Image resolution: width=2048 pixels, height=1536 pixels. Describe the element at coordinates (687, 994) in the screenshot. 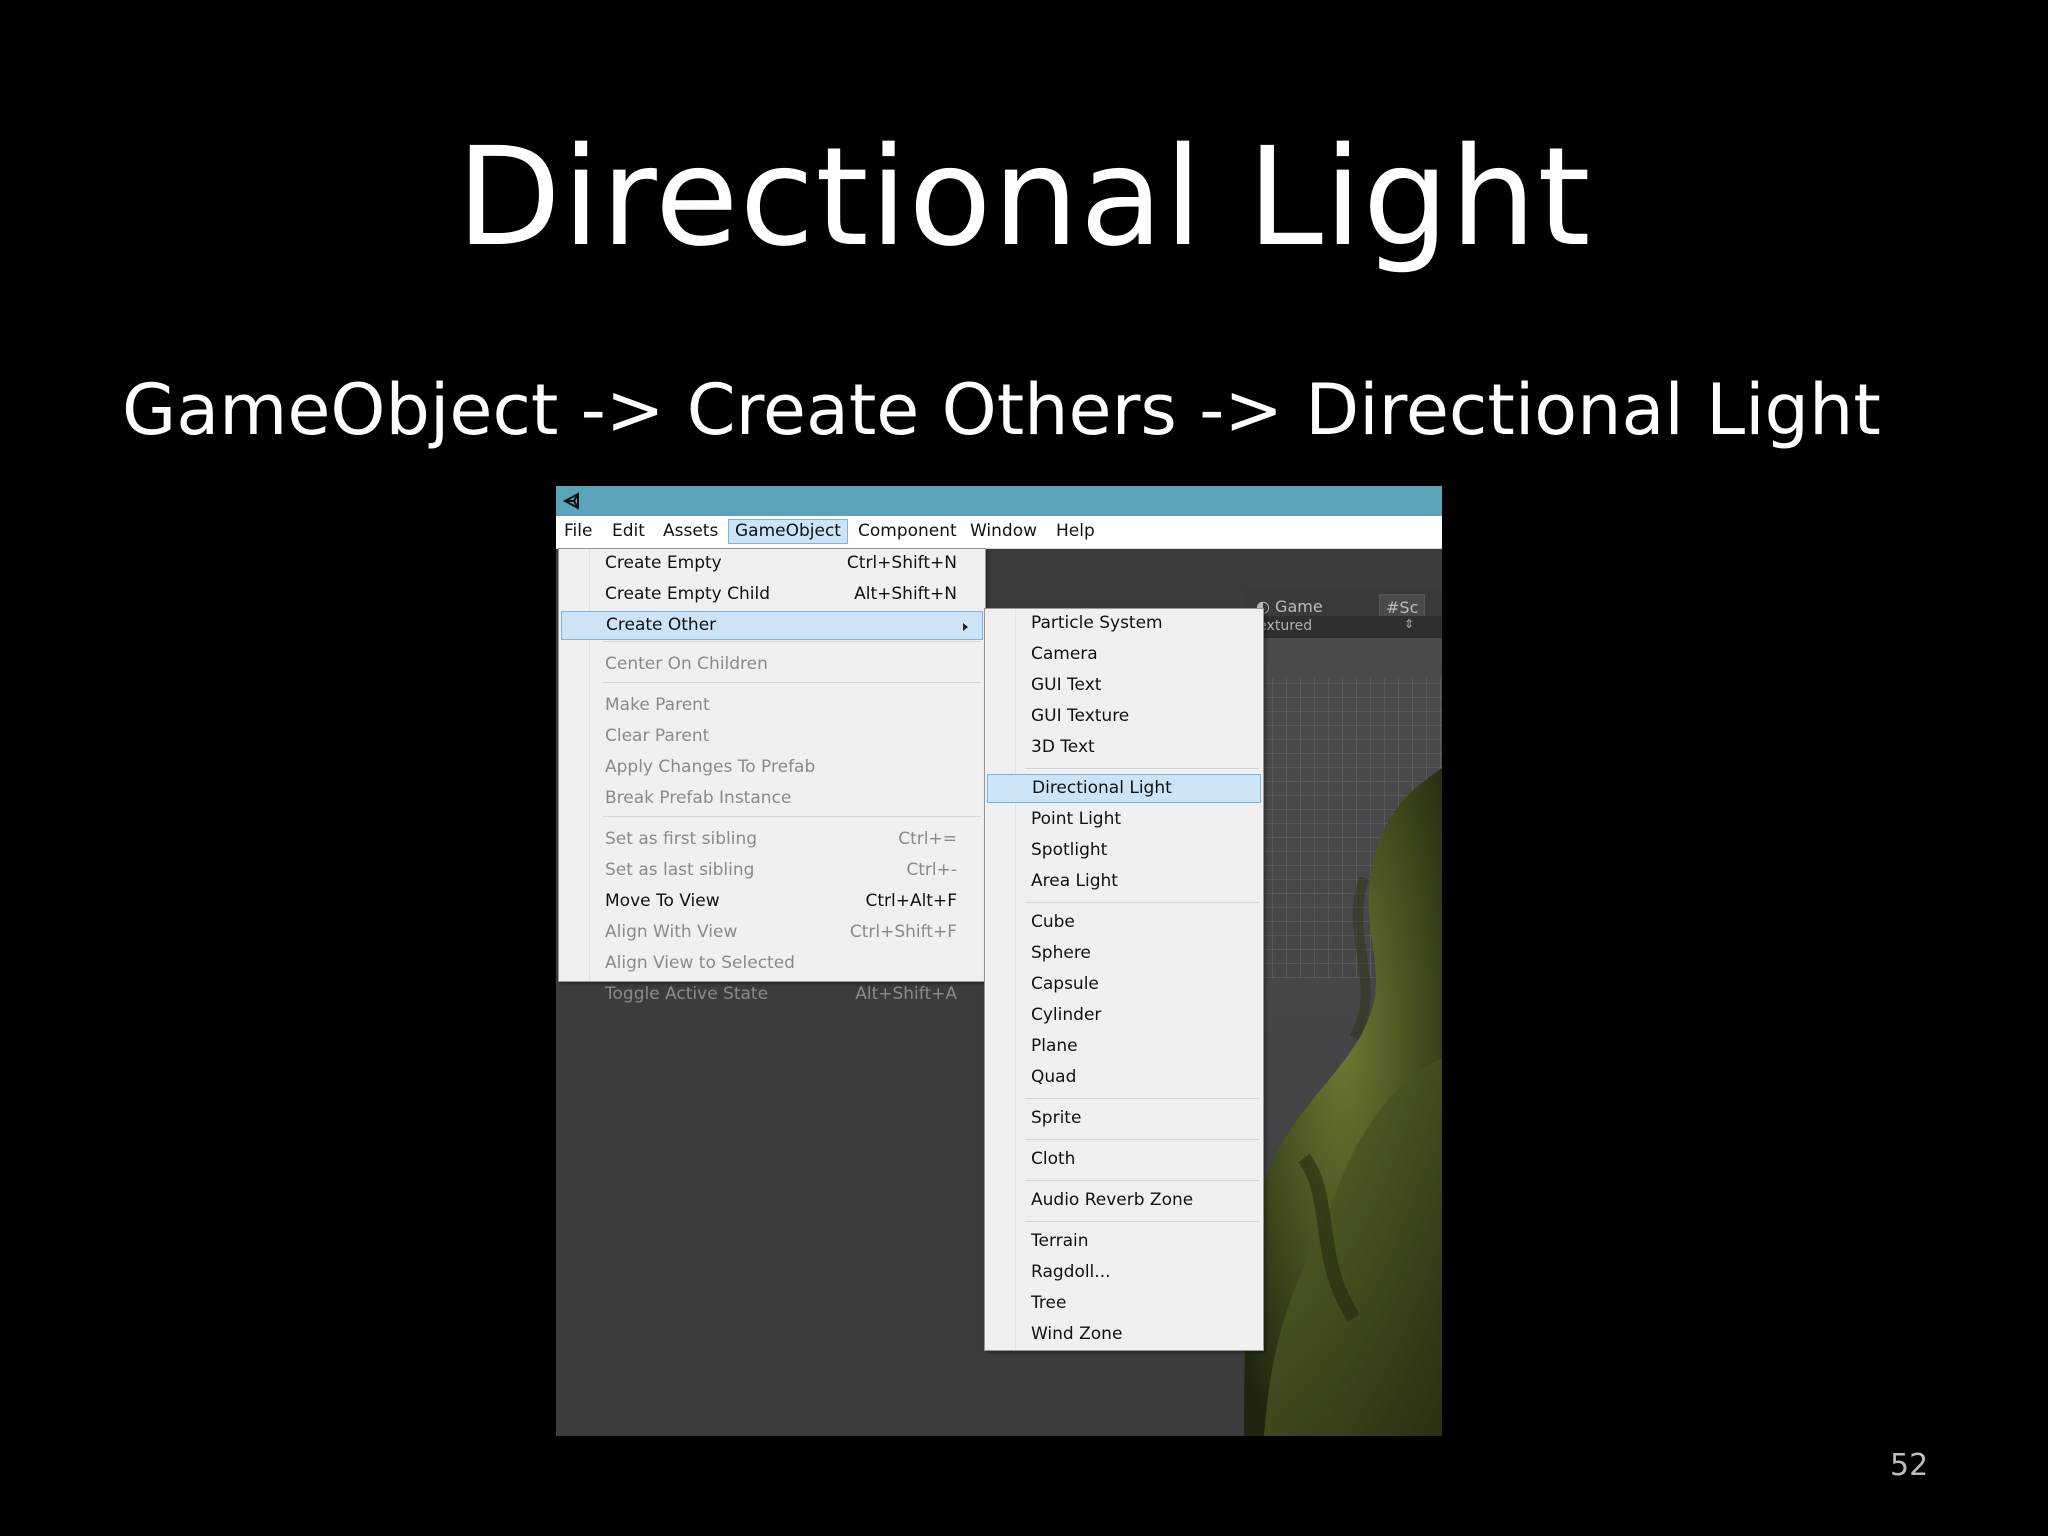

I see `menu-item-label: Toggle Active State` at that location.